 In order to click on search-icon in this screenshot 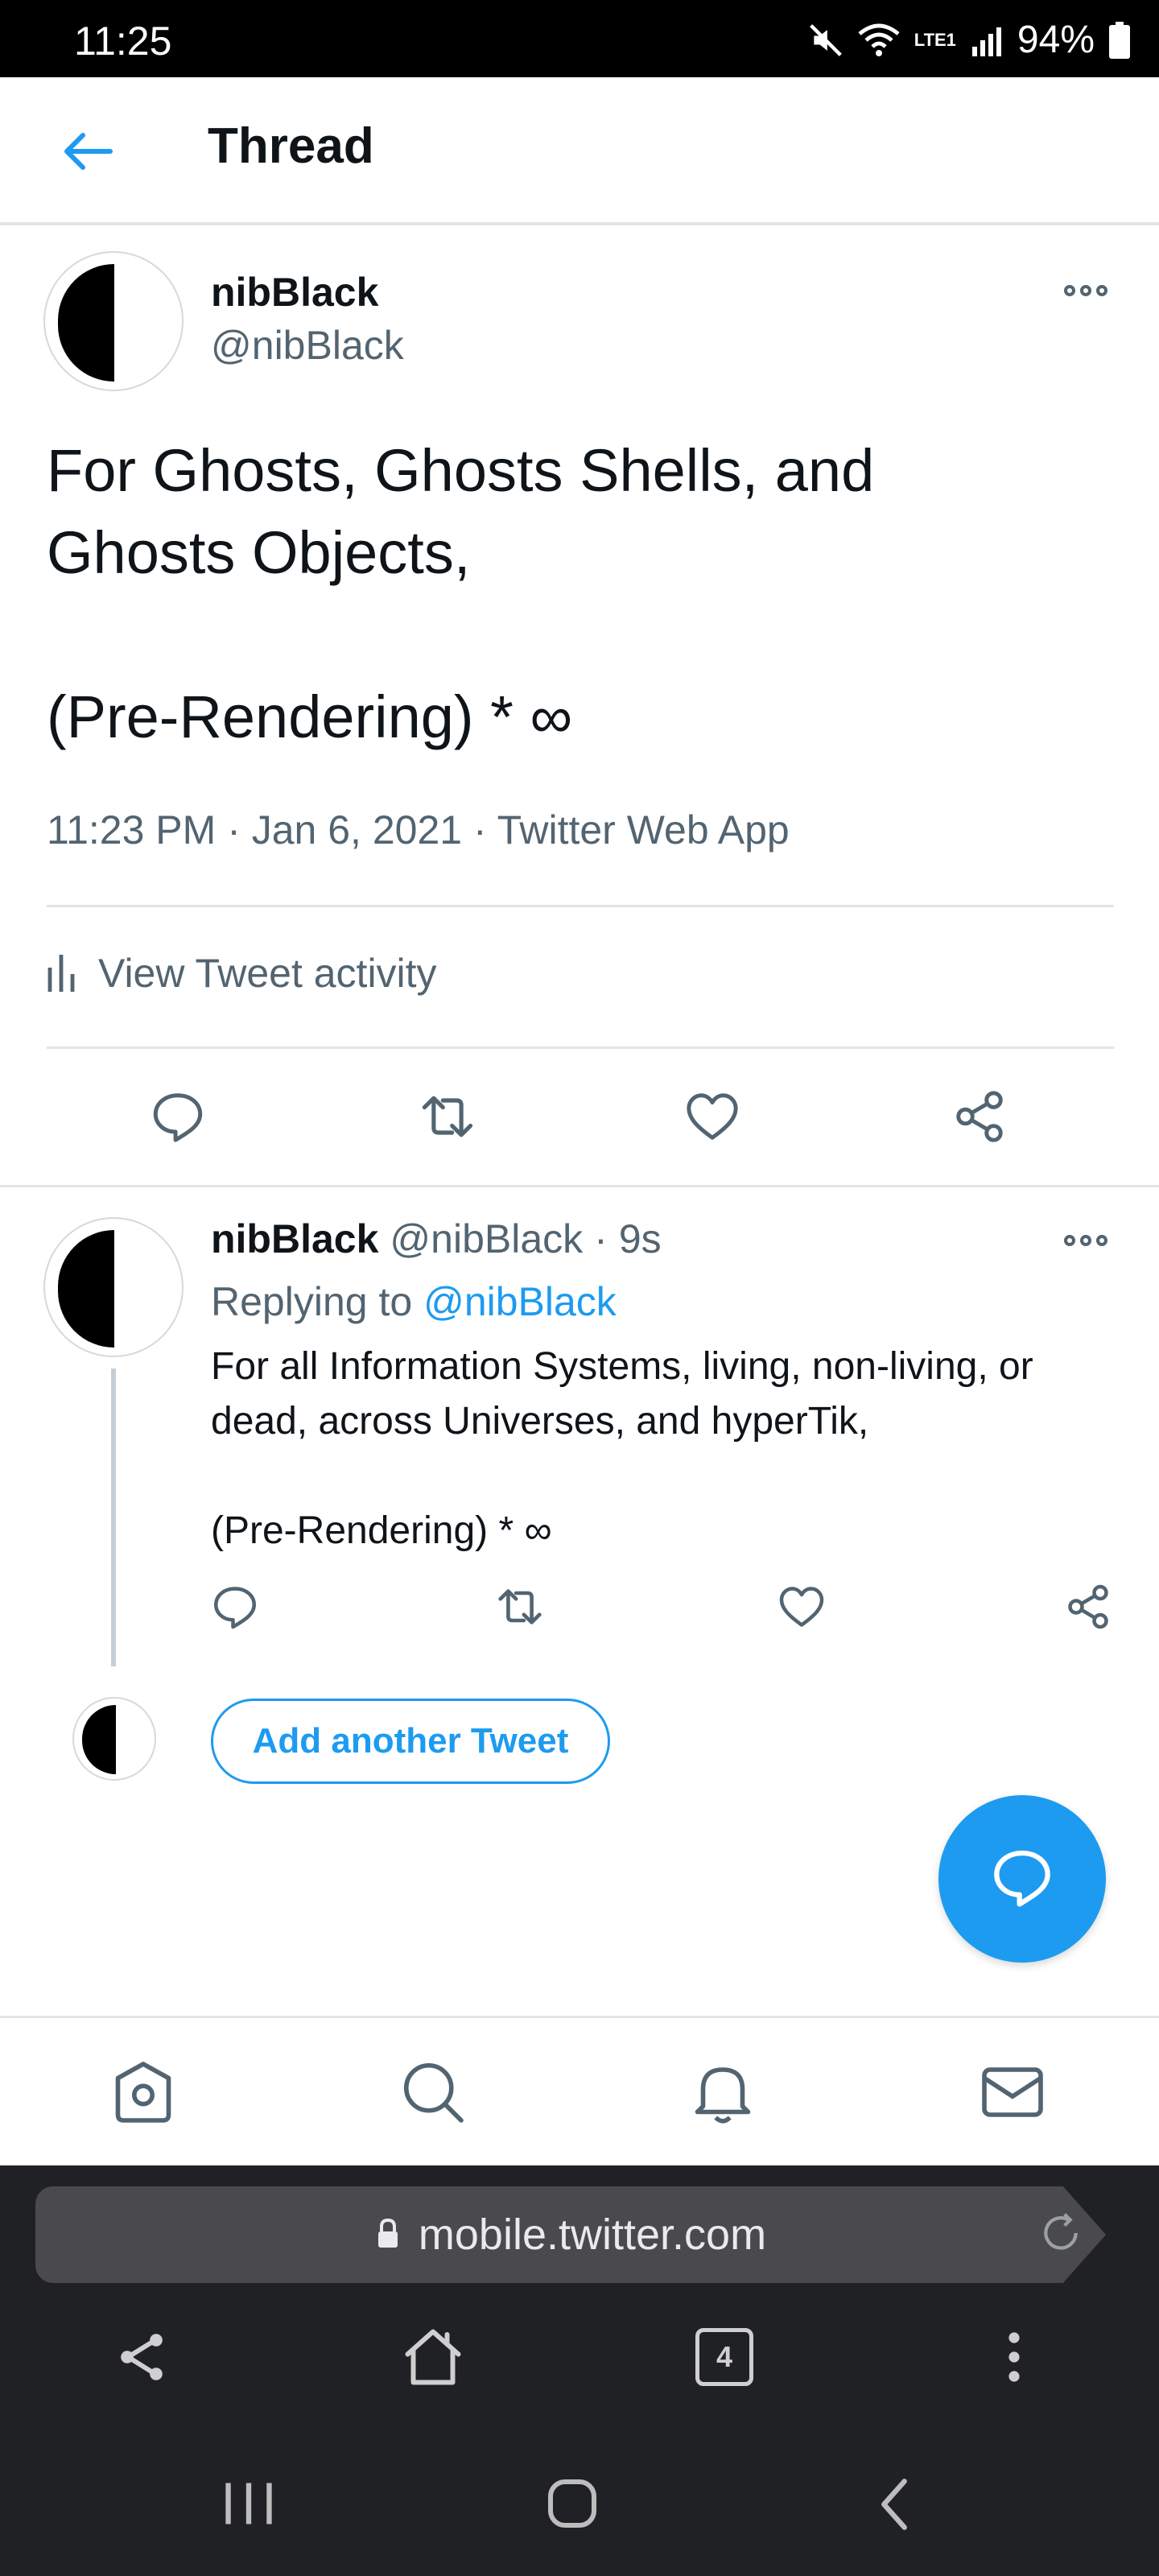, I will do `click(433, 2094)`.